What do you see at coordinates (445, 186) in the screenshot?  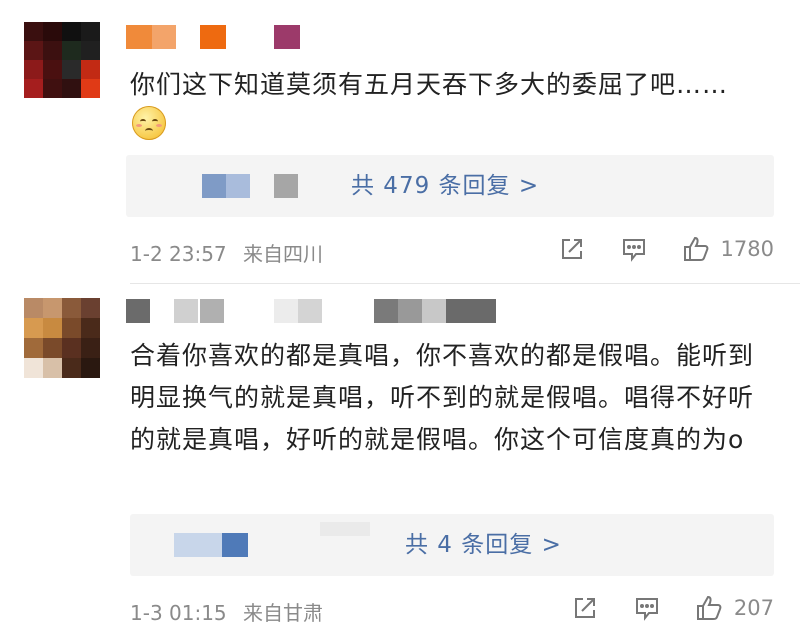 I see `view-replies-link: 共 479 条回复 >` at bounding box center [445, 186].